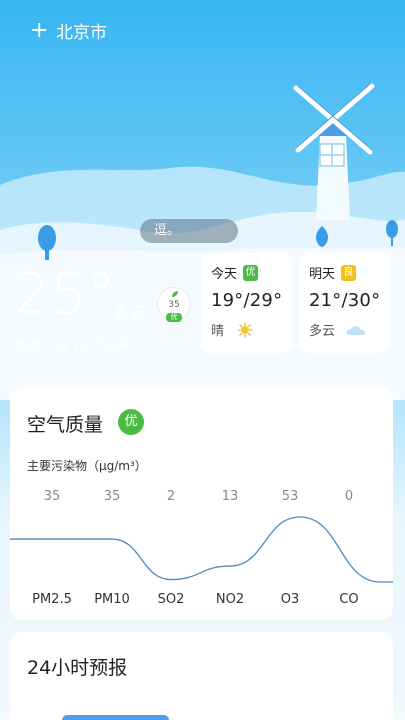 The height and width of the screenshot is (720, 405). Describe the element at coordinates (77, 668) in the screenshot. I see `hourly-forecast-title: 24小时预报` at that location.